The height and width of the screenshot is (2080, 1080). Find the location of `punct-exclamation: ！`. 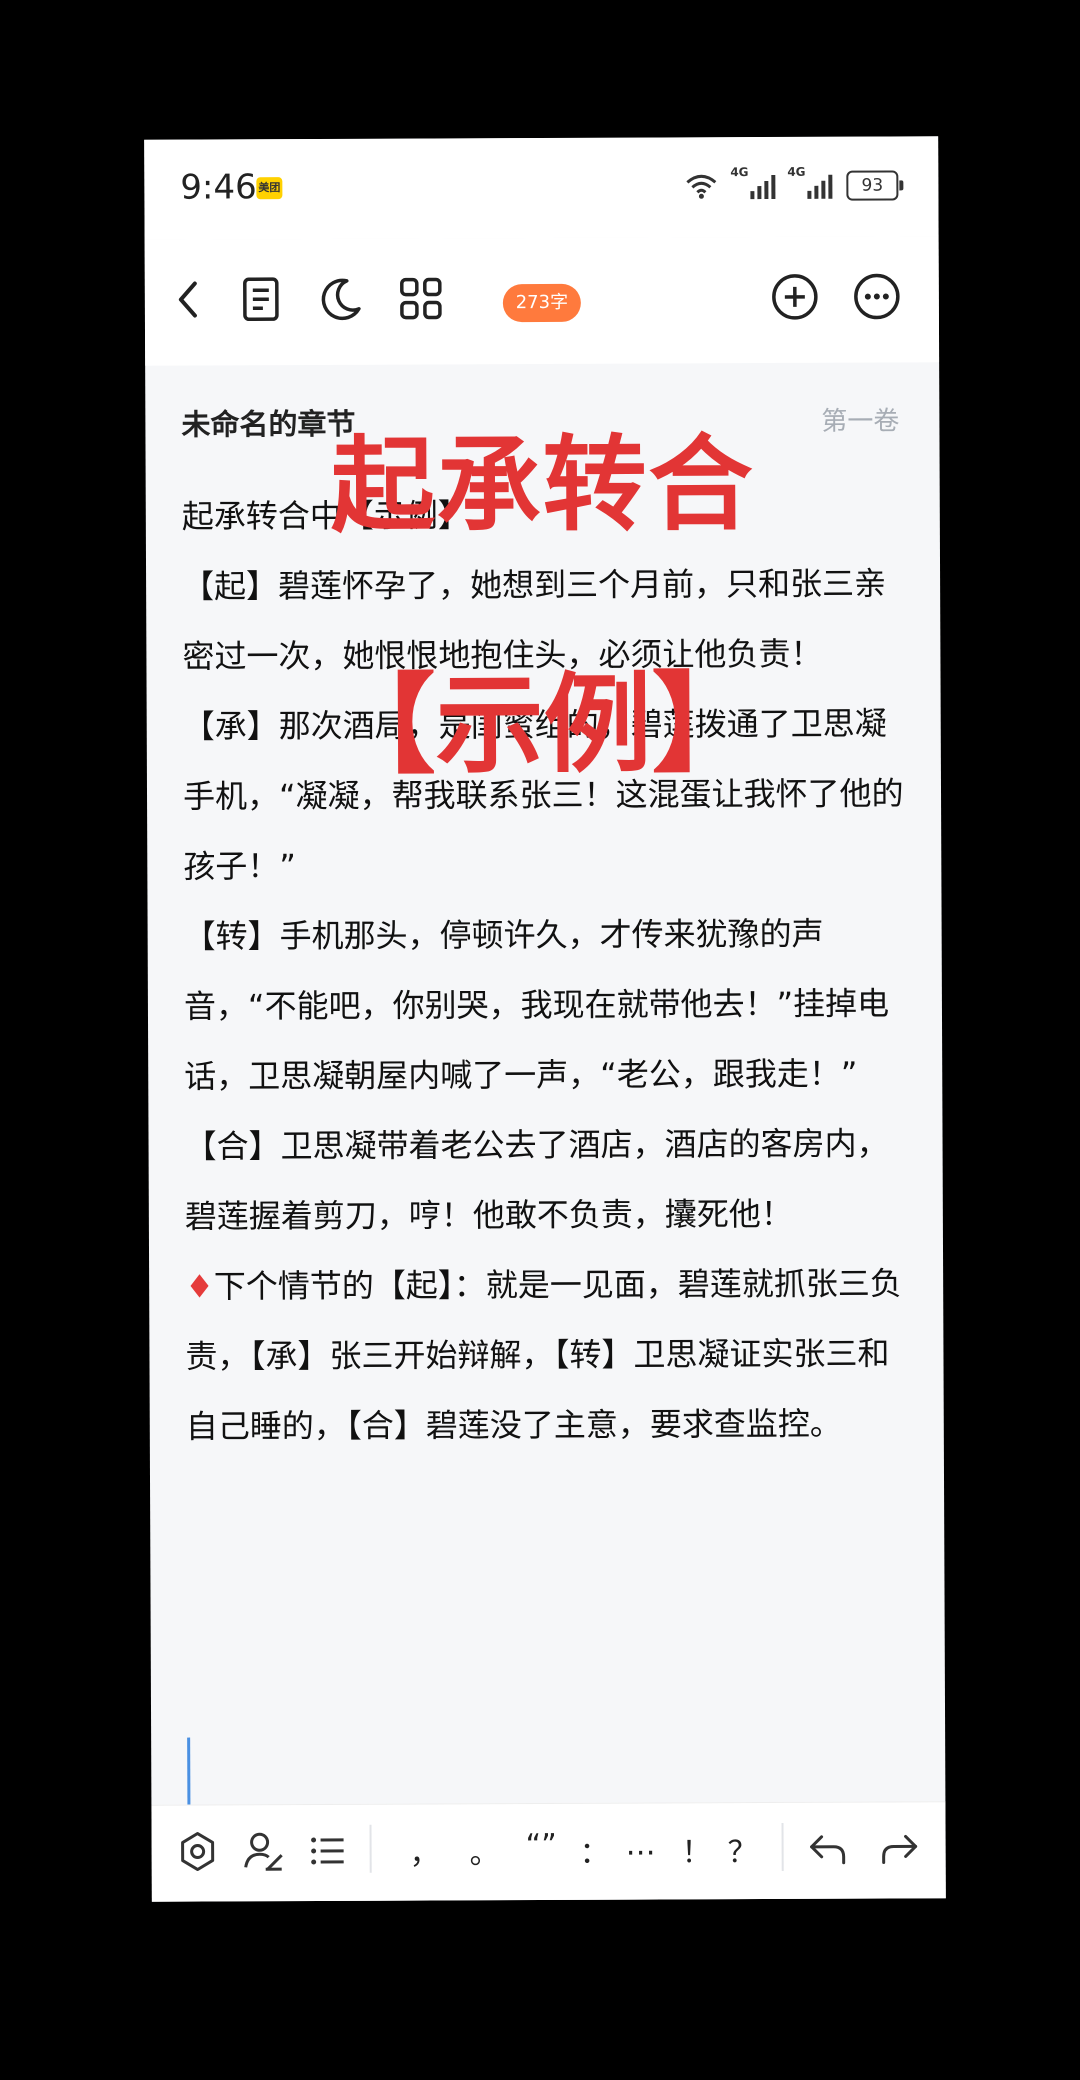

punct-exclamation: ！ is located at coordinates (697, 1849).